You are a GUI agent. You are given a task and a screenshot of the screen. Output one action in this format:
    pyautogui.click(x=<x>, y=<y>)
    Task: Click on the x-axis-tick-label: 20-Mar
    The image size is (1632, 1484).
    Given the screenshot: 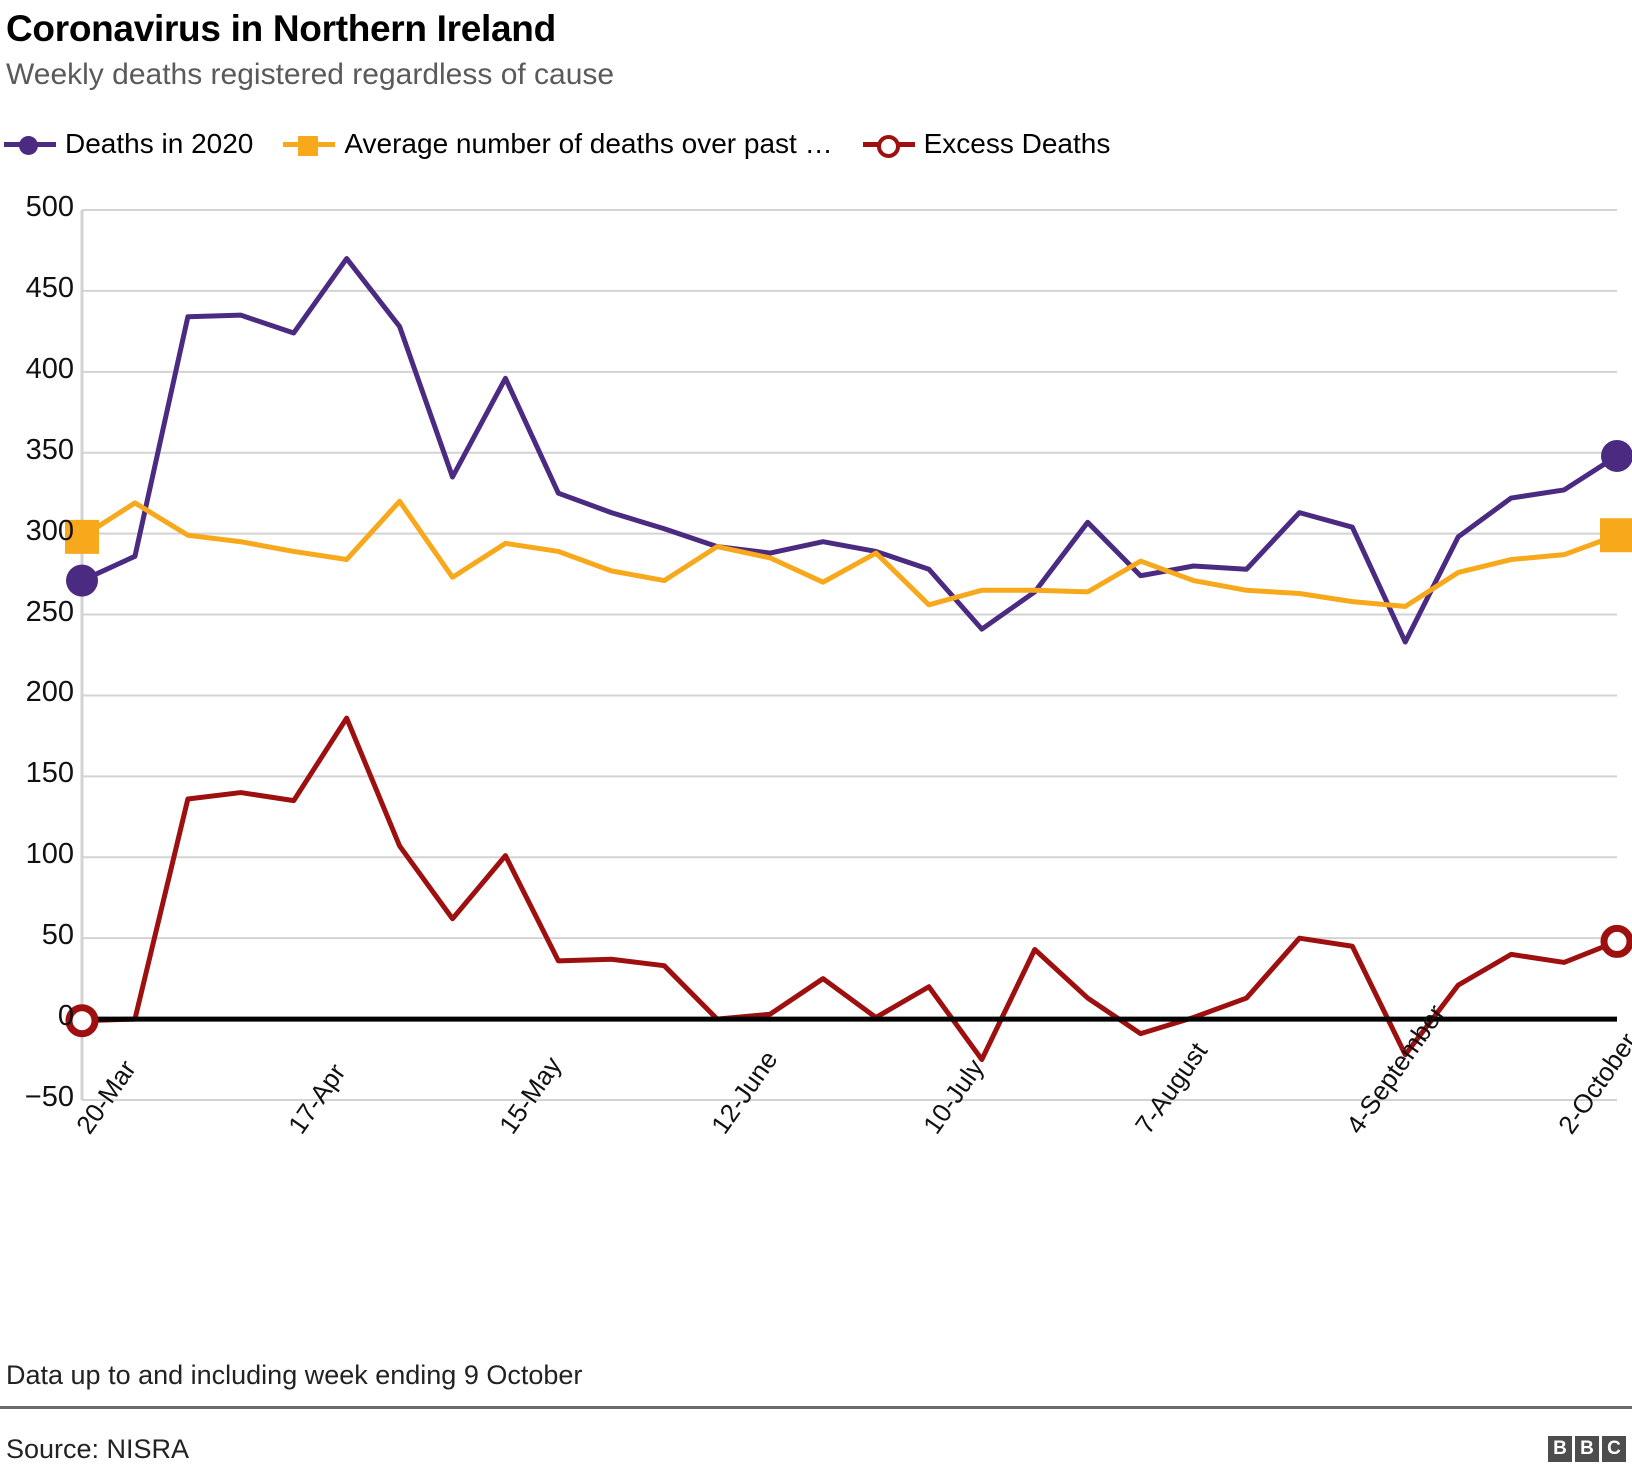 What is the action you would take?
    pyautogui.click(x=106, y=1097)
    